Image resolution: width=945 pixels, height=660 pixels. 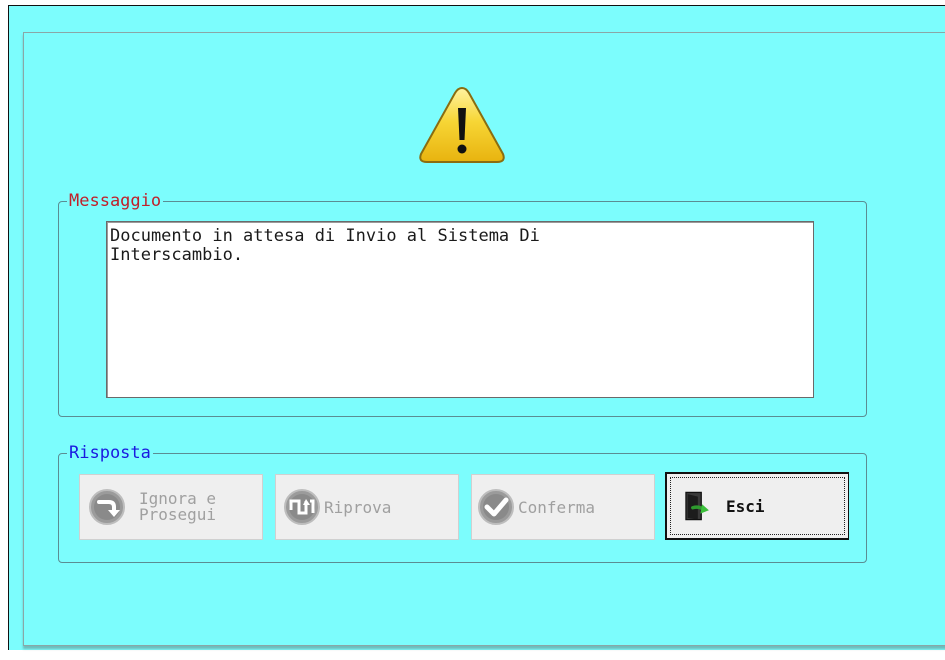 I want to click on retry-label: Riprova, so click(x=358, y=507).